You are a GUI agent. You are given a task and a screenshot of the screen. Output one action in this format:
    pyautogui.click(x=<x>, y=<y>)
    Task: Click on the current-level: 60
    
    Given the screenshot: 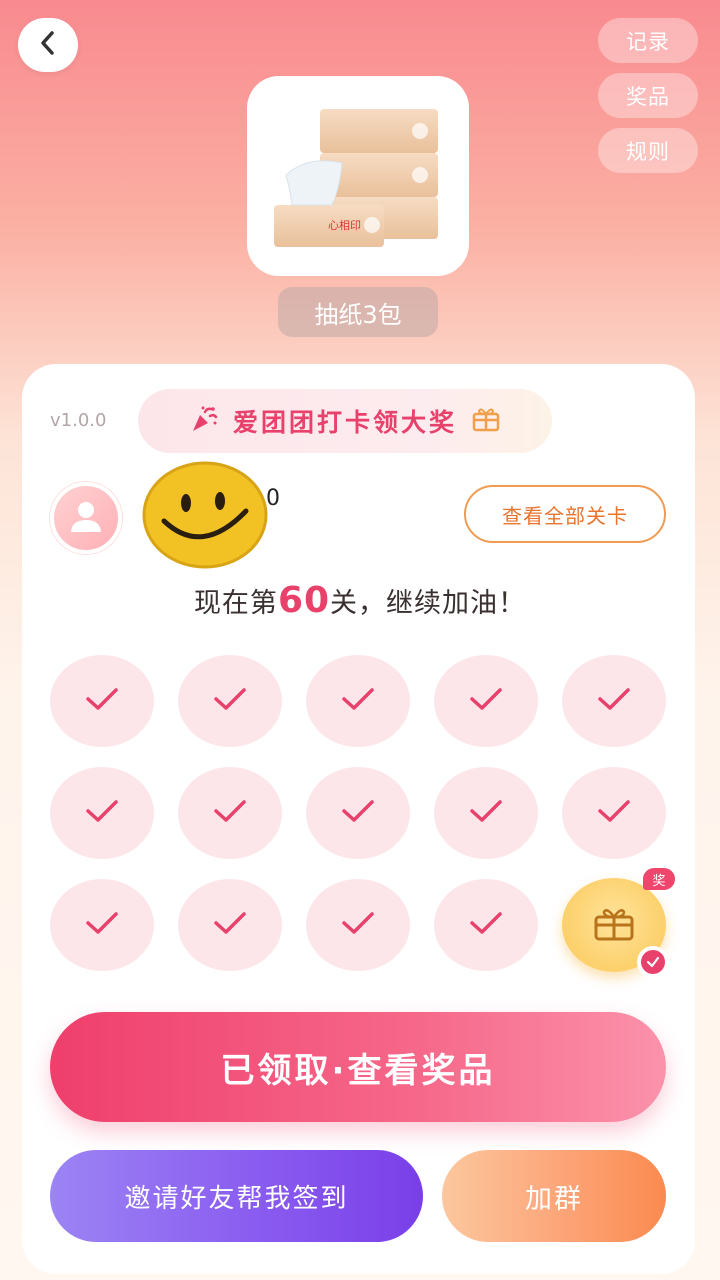 What is the action you would take?
    pyautogui.click(x=304, y=600)
    